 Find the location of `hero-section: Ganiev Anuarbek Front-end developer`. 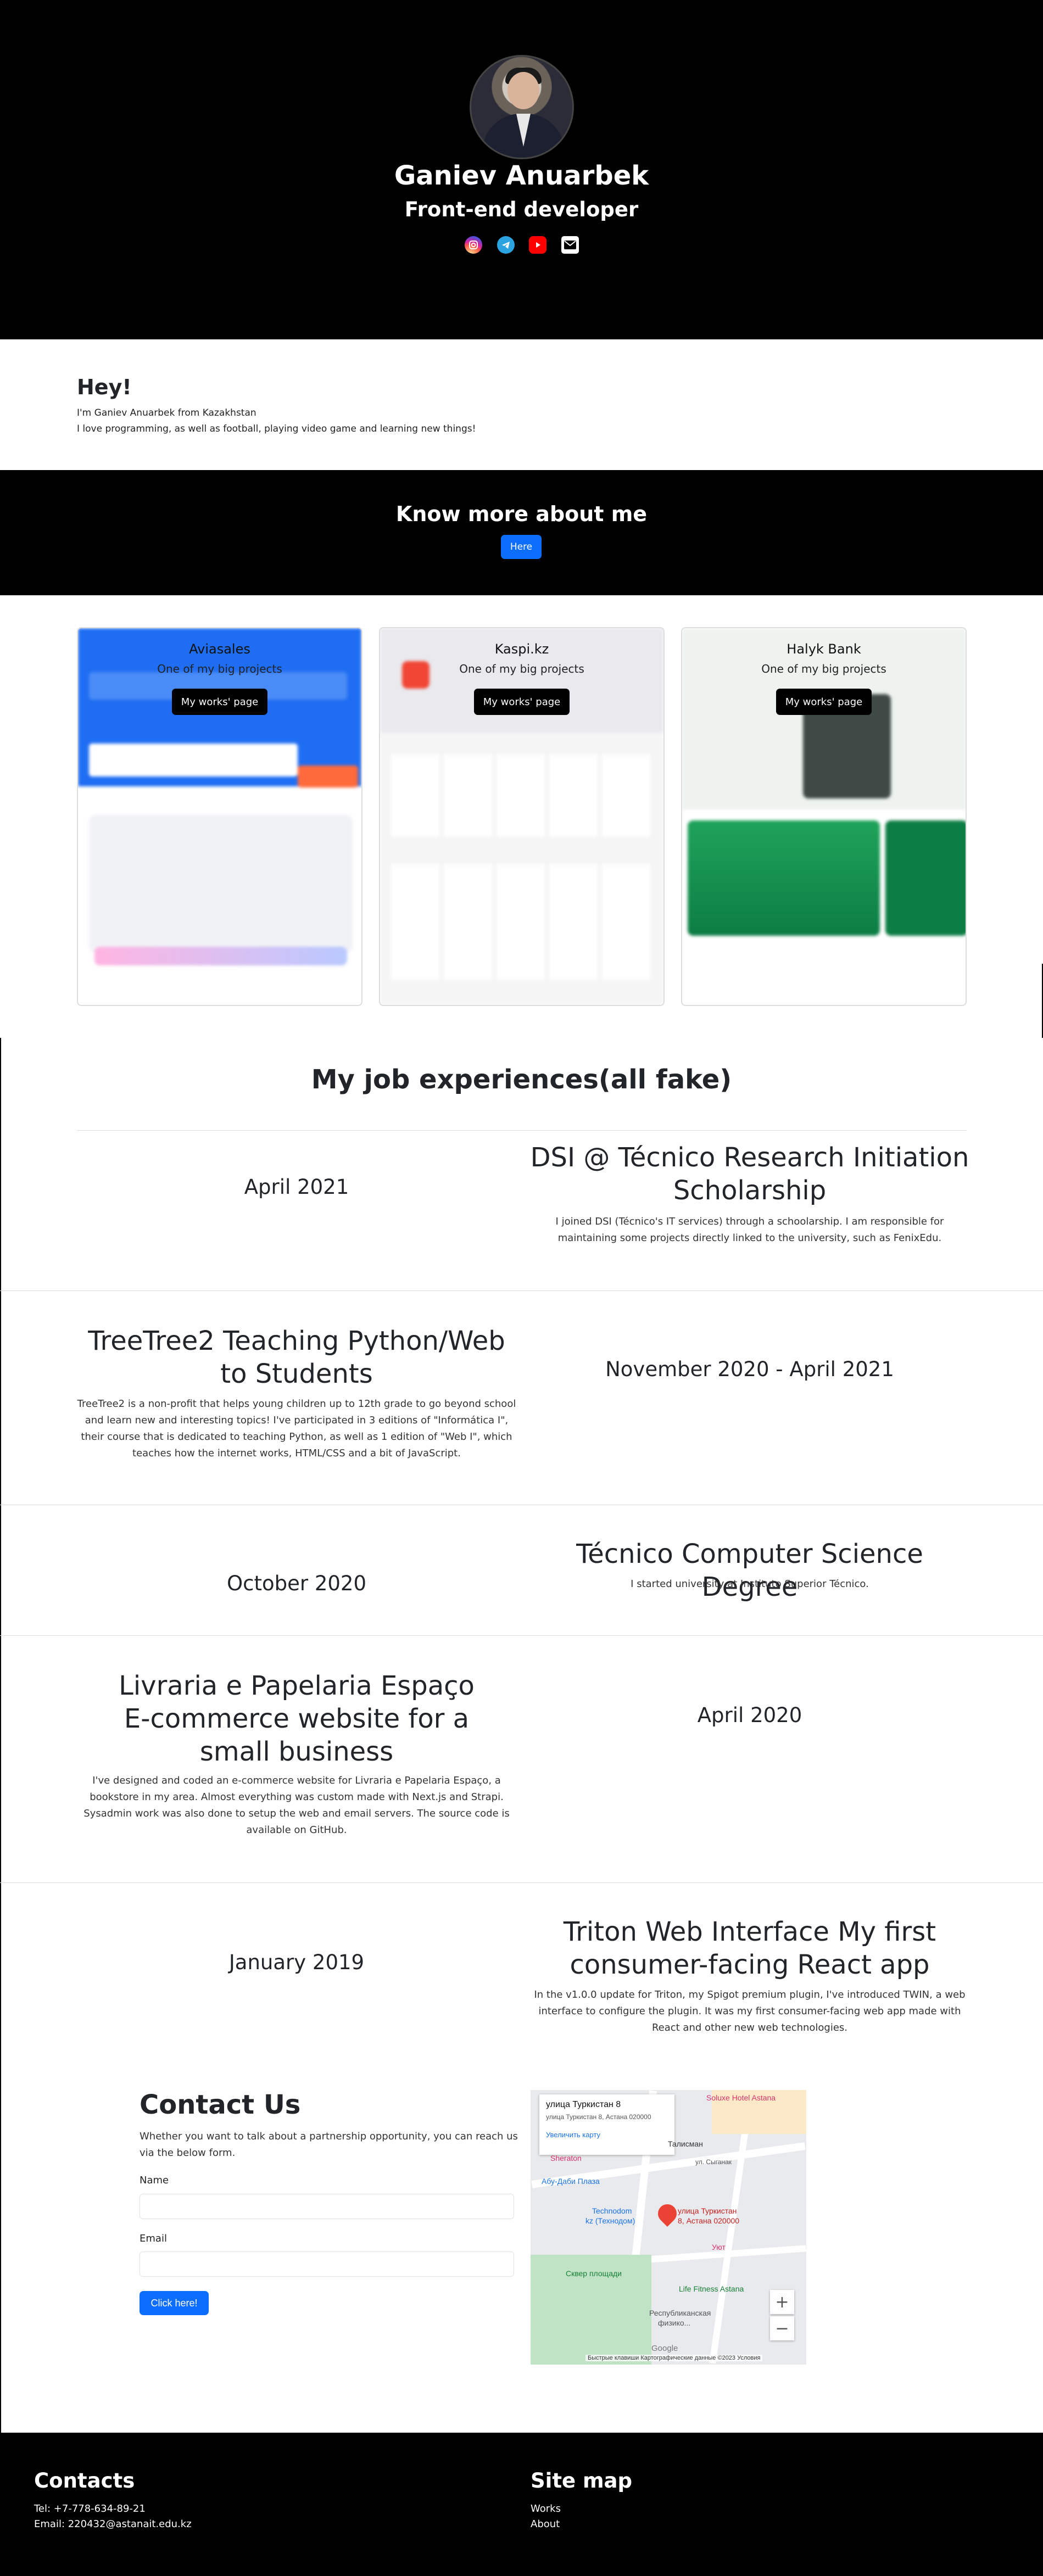

hero-section: Ganiev Anuarbek Front-end developer is located at coordinates (521, 170).